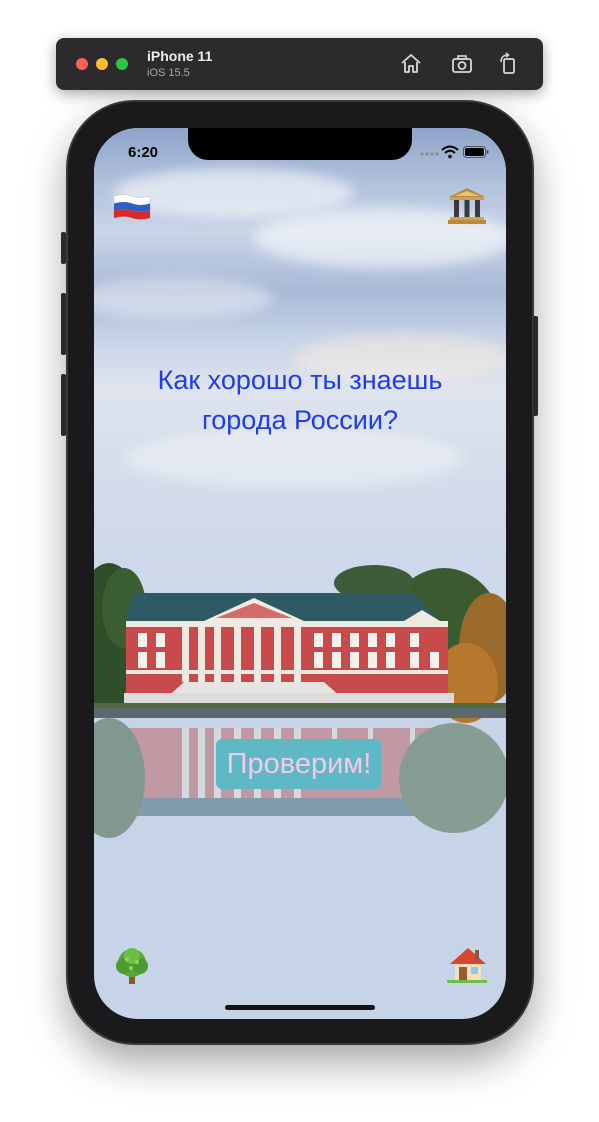  What do you see at coordinates (122, 64) in the screenshot?
I see `zoom-window-button` at bounding box center [122, 64].